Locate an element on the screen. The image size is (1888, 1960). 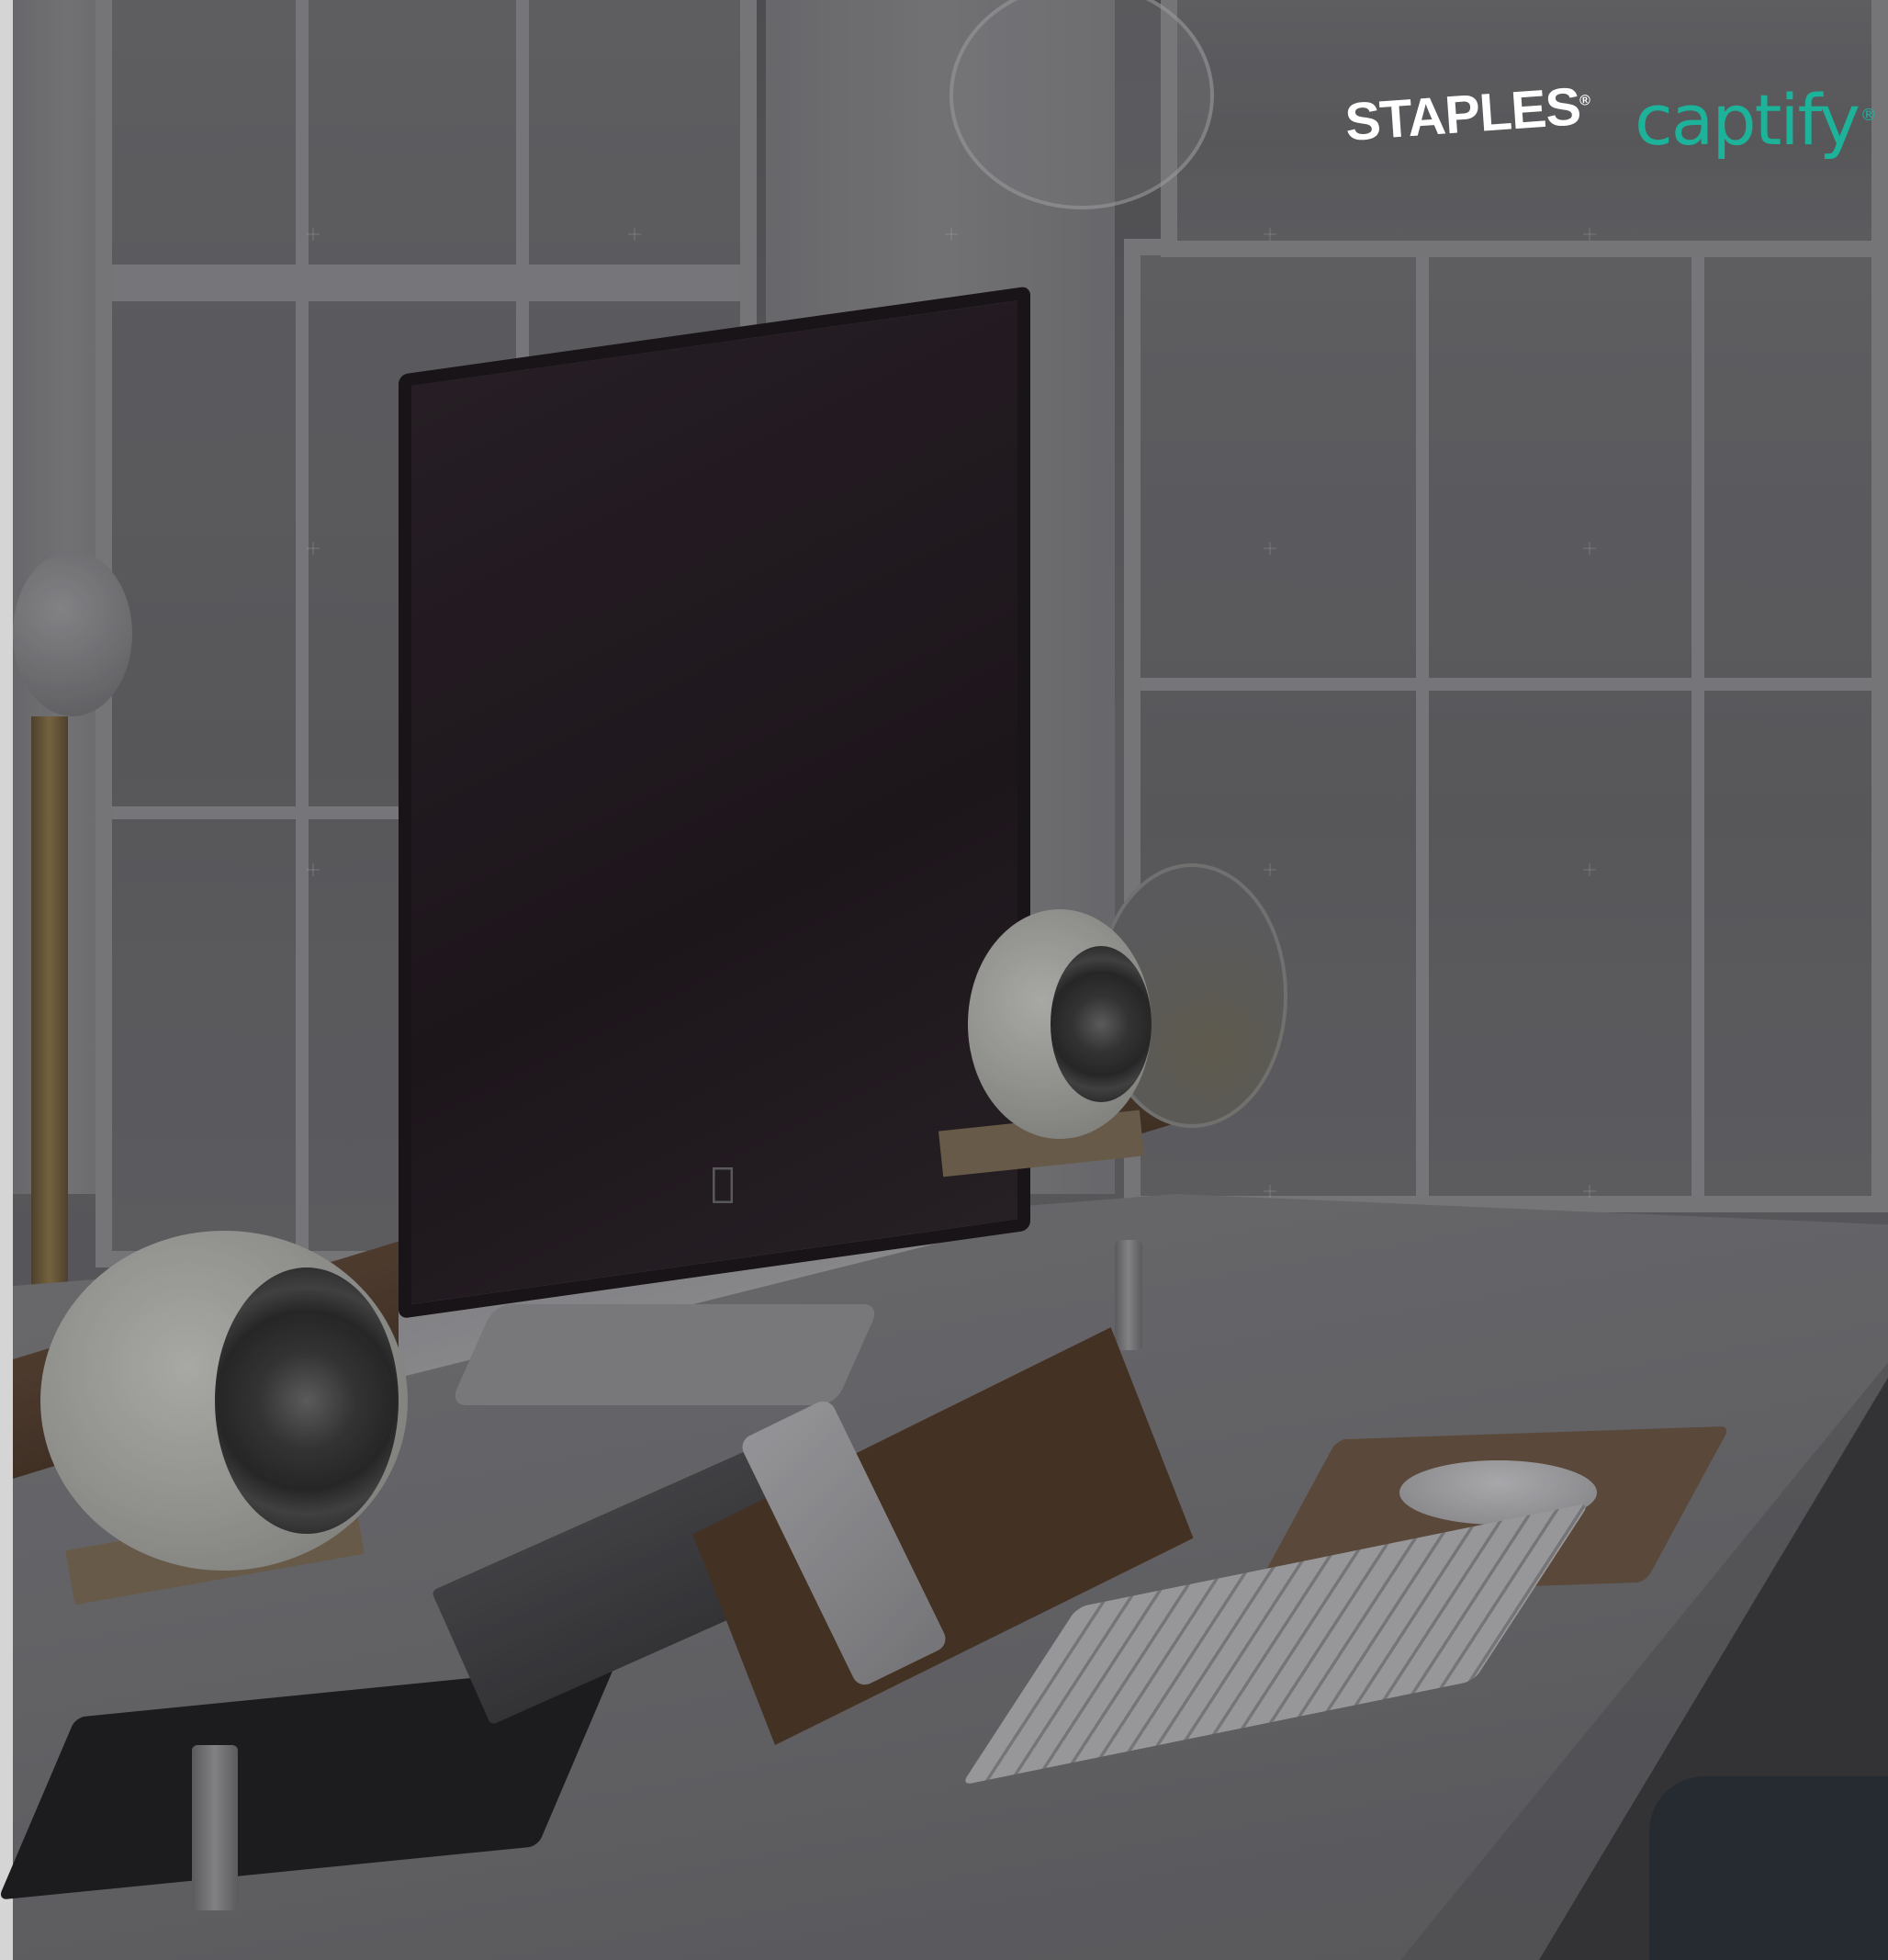
captify-logo-text: captify is located at coordinates (1747, 120).